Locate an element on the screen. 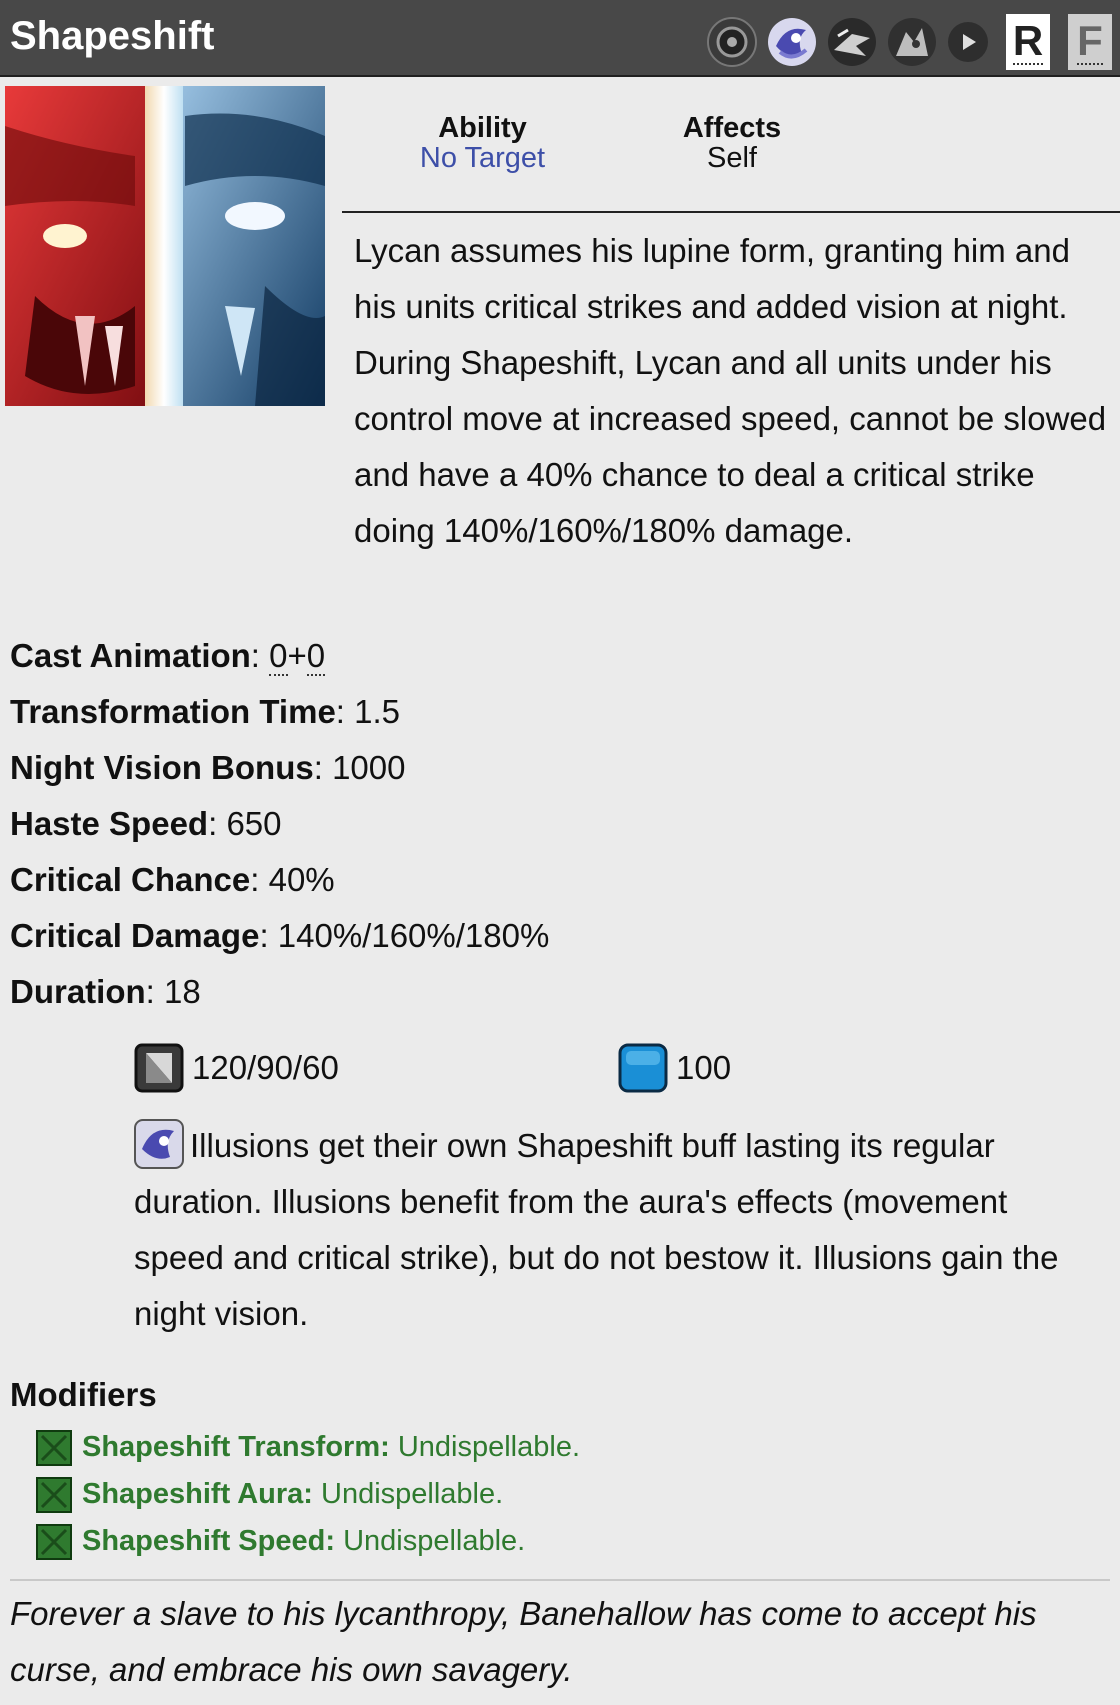  lore-divider is located at coordinates (560, 1580).